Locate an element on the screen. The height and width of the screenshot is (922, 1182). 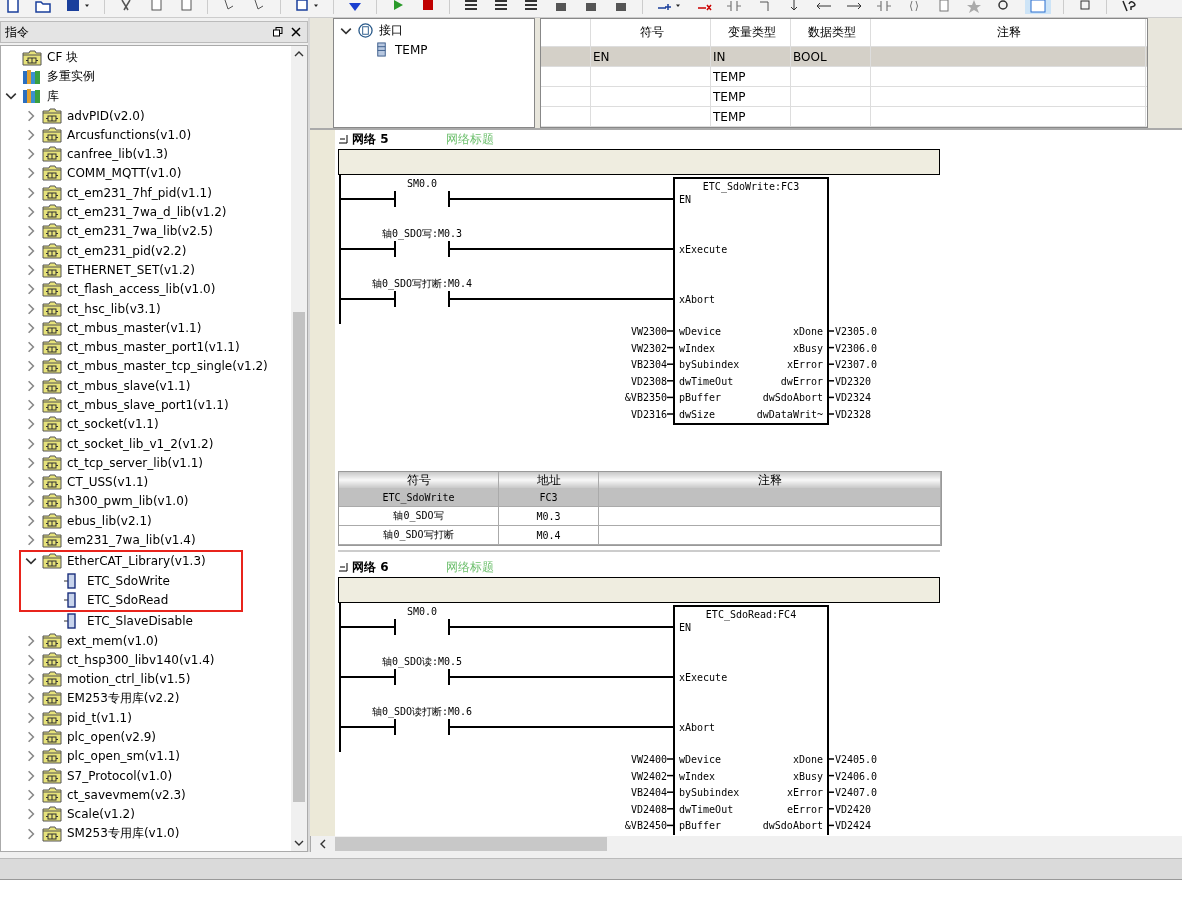
table-row: 轴0_SDO写 M0.3 is located at coordinates (640, 516).